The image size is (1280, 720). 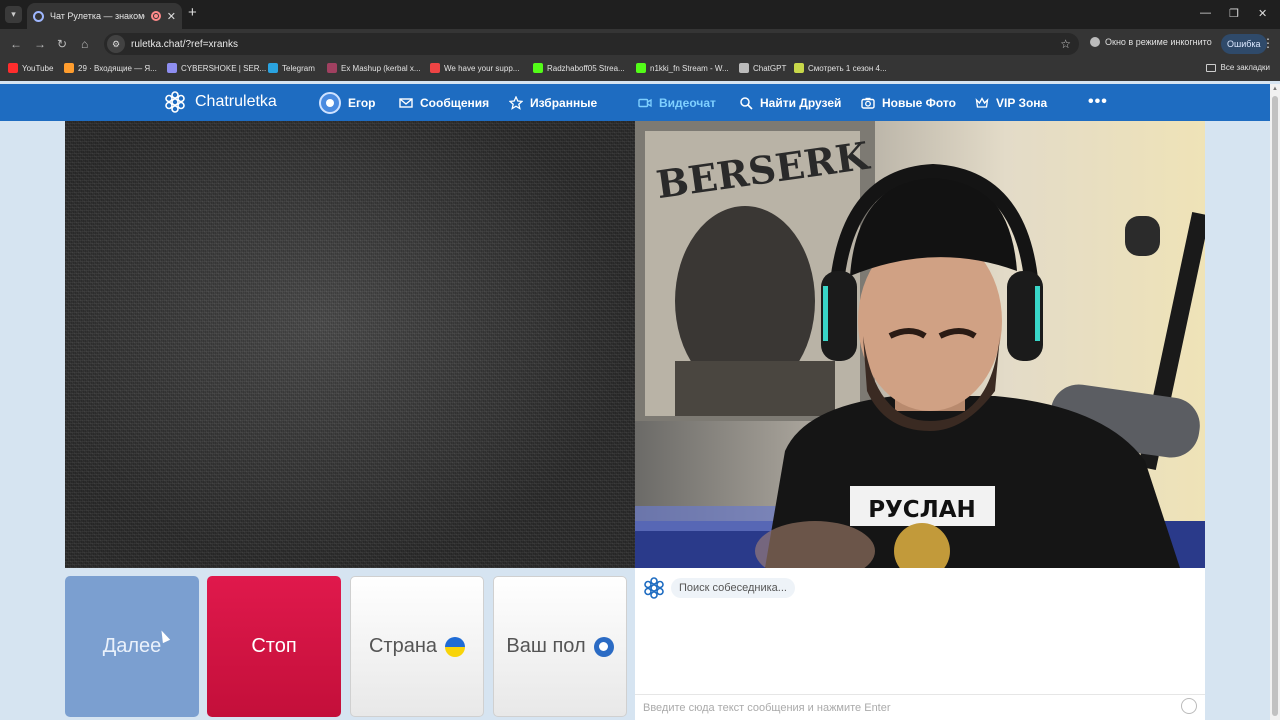 I want to click on nav-user-profile: Егор, so click(x=347, y=102).